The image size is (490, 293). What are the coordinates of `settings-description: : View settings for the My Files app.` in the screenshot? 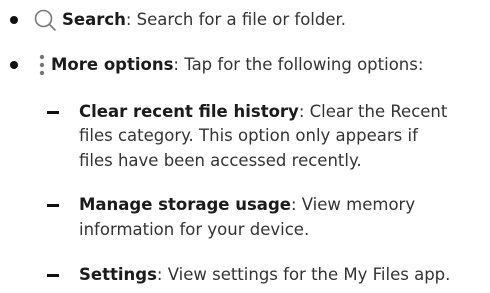 It's located at (303, 274).